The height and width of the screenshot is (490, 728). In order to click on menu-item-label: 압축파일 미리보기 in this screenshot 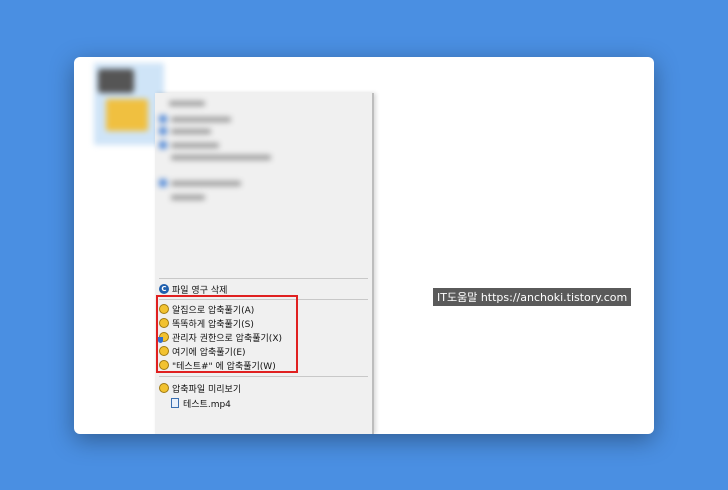, I will do `click(207, 389)`.